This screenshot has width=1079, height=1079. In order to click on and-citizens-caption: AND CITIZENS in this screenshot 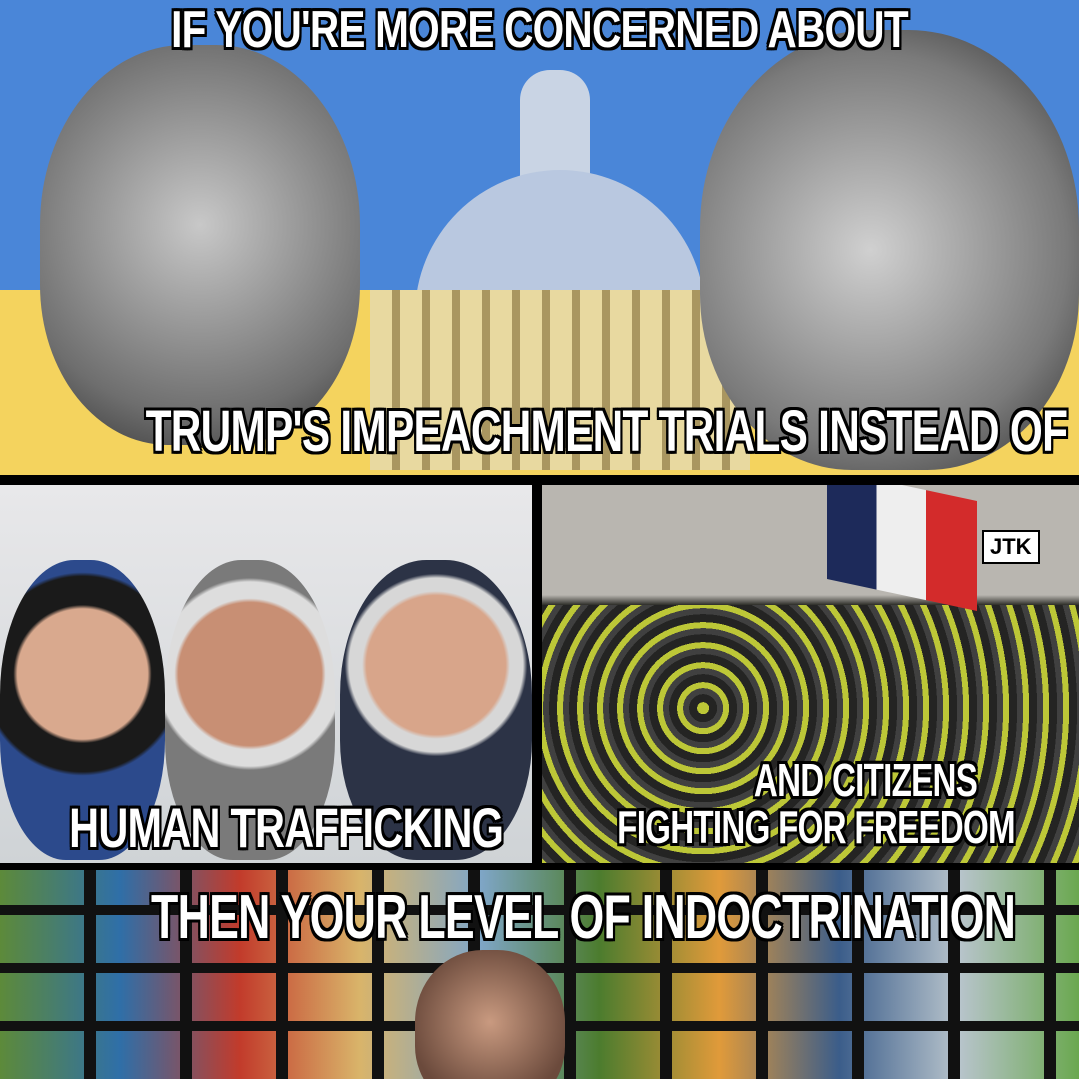, I will do `click(865, 780)`.